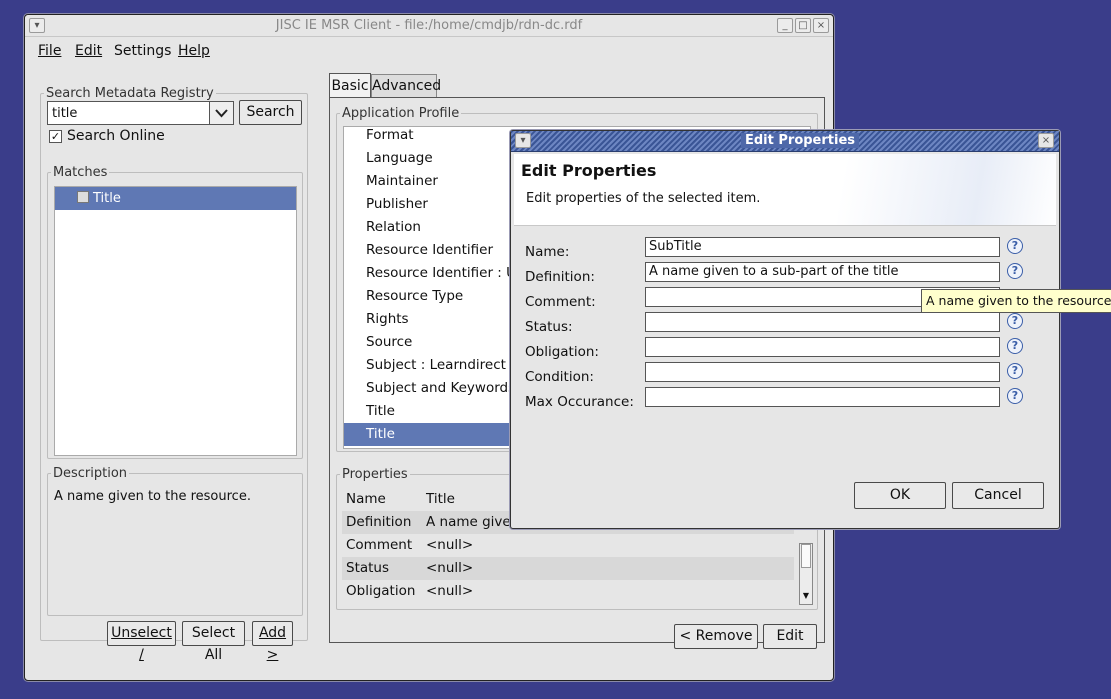 The image size is (1111, 699). I want to click on matches-list: Title, so click(175, 321).